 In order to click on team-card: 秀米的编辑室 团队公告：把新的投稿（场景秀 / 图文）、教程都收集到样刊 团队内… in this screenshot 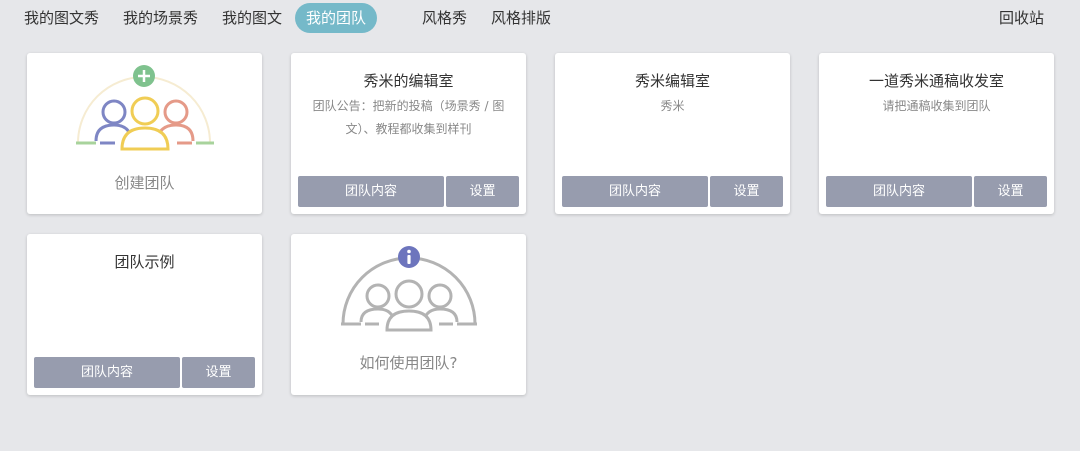, I will do `click(408, 133)`.